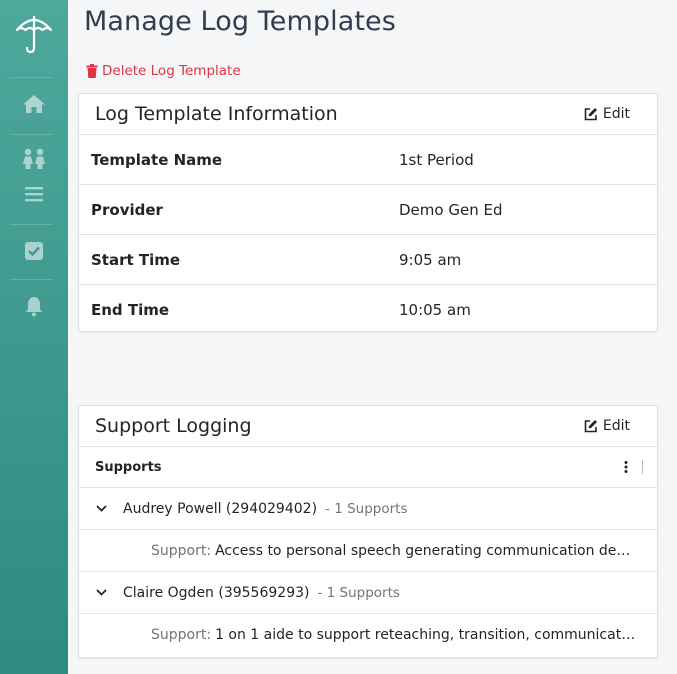 The width and height of the screenshot is (677, 674). I want to click on student-group-row: Claire Ogden (395569293) - 1 Supports, so click(368, 593).